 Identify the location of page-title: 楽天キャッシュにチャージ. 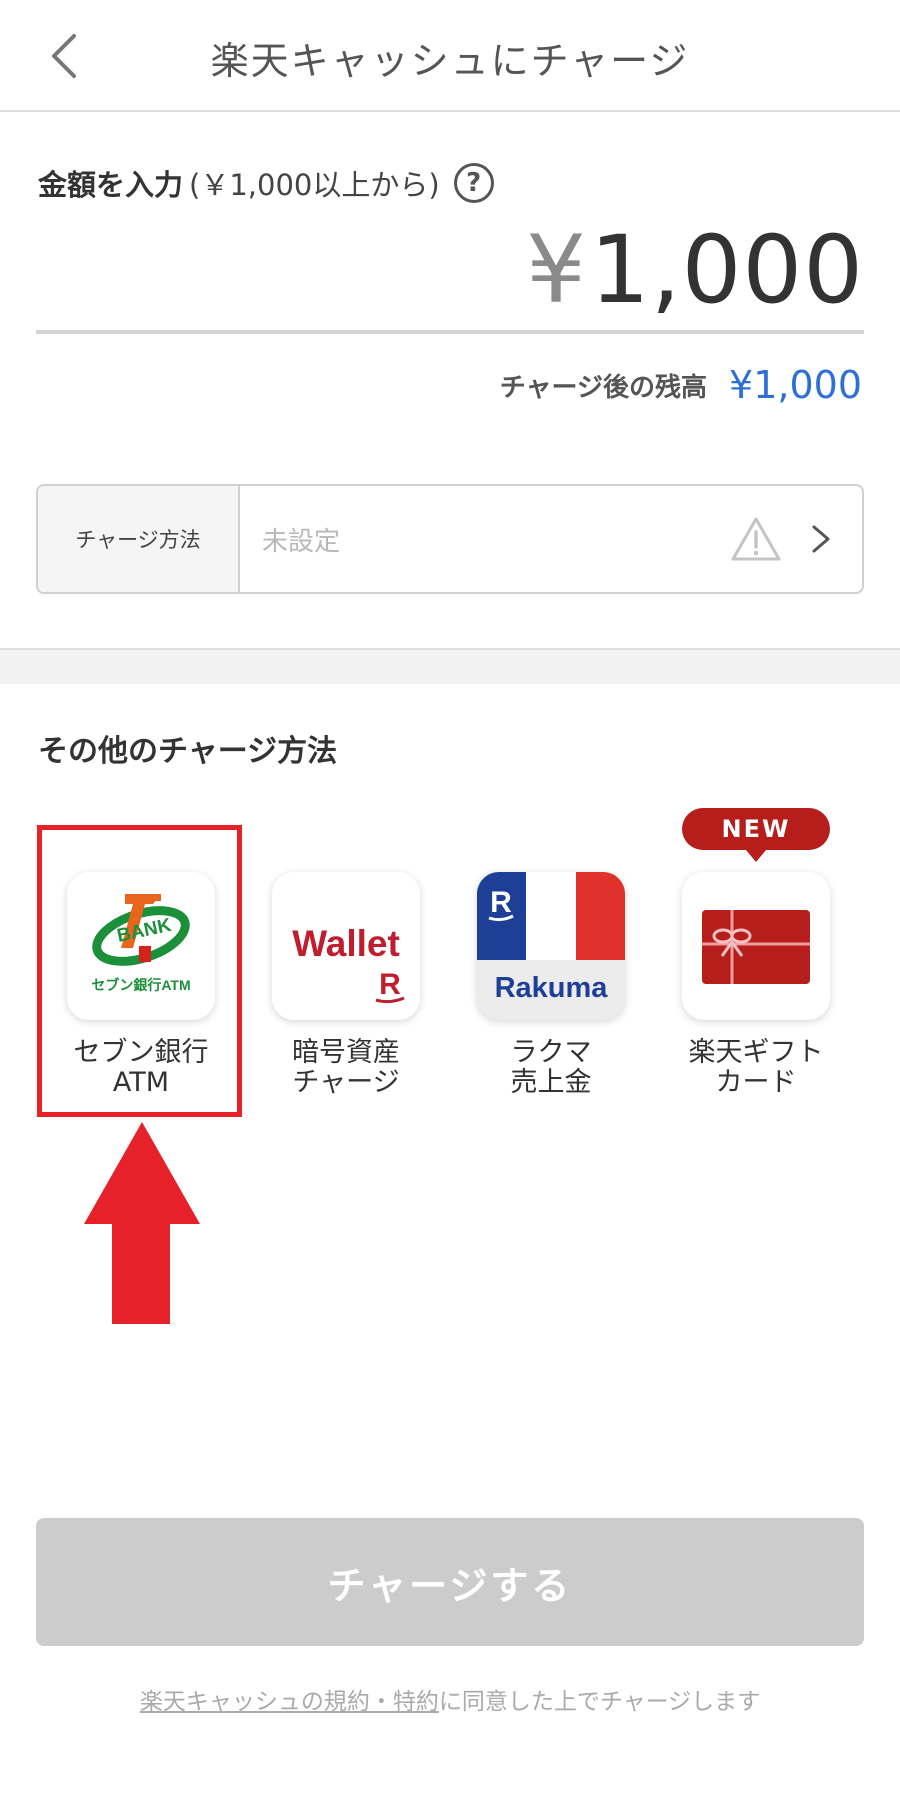
(450, 61).